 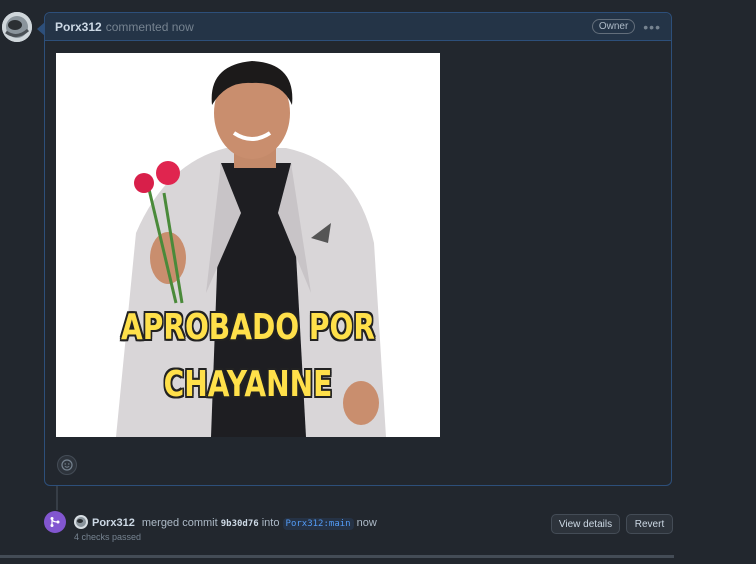 What do you see at coordinates (366, 523) in the screenshot?
I see `merge-time: now` at bounding box center [366, 523].